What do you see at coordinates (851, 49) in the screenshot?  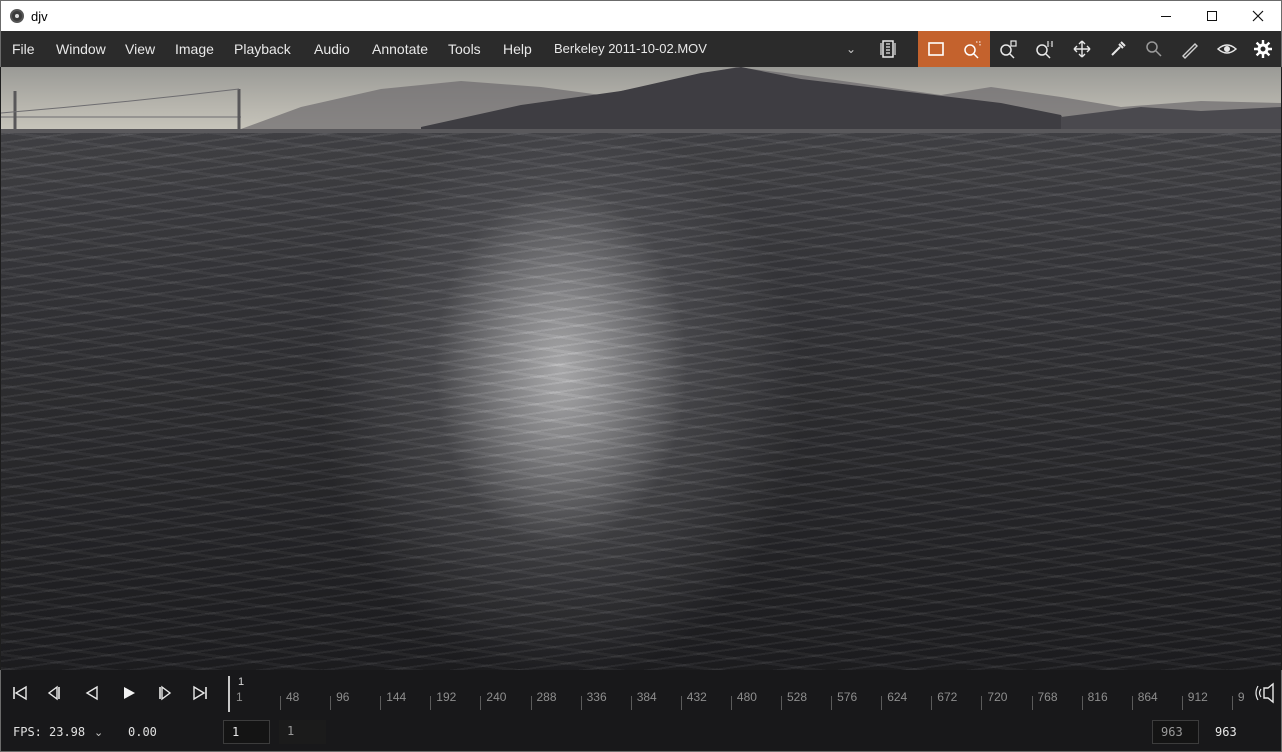 I see `chevron-down-icon: ⌄` at bounding box center [851, 49].